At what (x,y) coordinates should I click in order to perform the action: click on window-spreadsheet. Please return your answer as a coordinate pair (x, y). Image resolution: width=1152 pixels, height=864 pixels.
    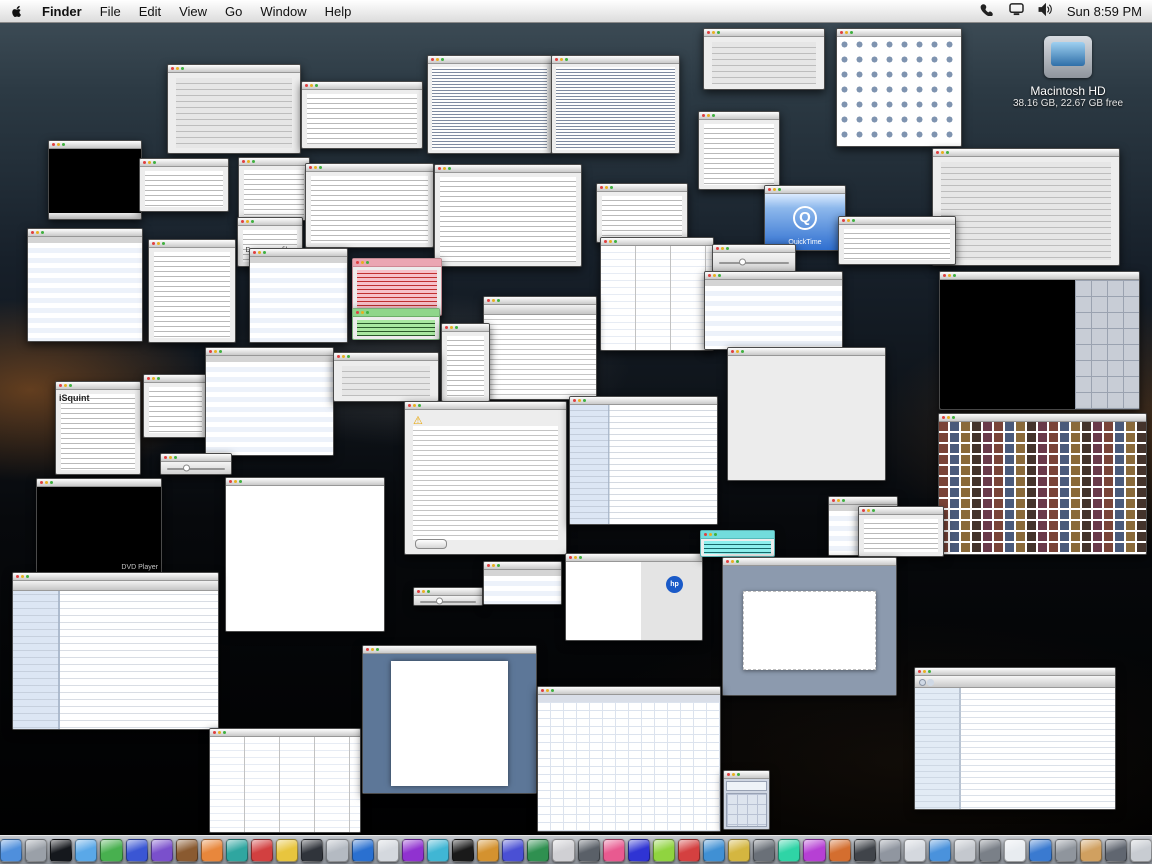
    Looking at the image, I should click on (629, 759).